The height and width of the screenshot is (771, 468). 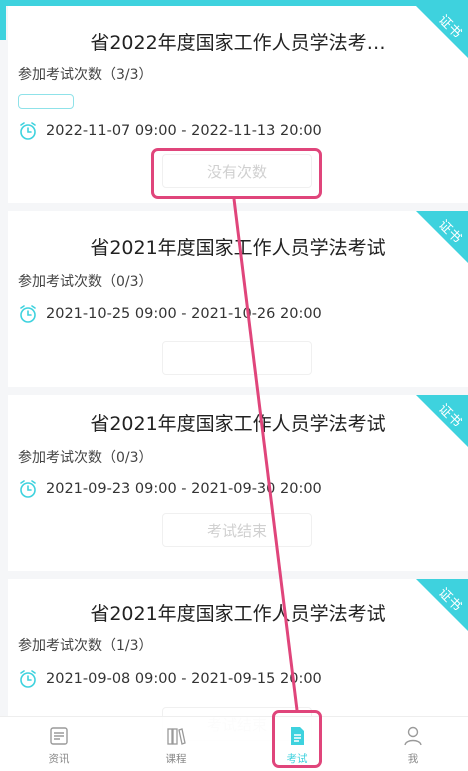 What do you see at coordinates (237, 530) in the screenshot?
I see `exam-ended-button: 考试结束` at bounding box center [237, 530].